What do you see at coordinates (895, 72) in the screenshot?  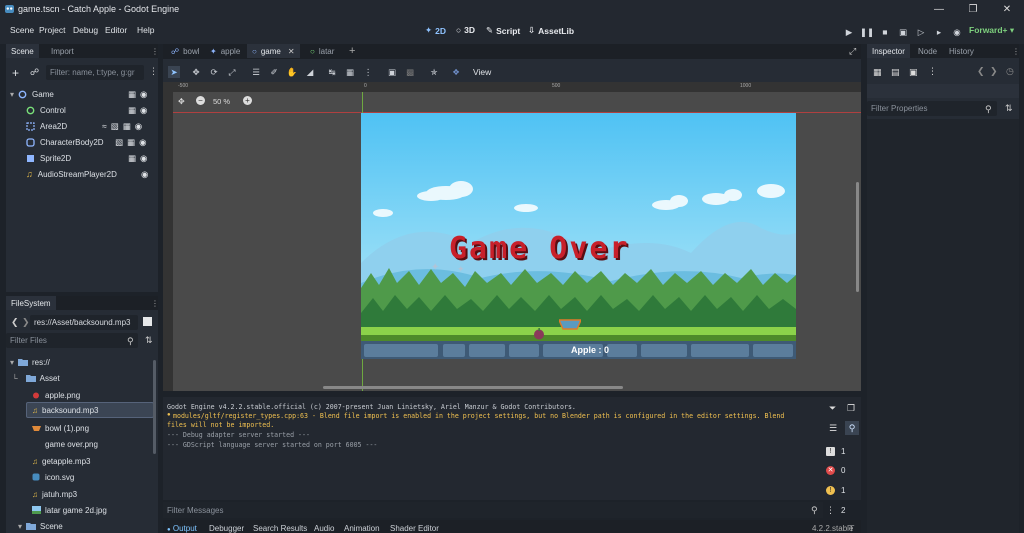 I see `load-resource-icon: ▤` at bounding box center [895, 72].